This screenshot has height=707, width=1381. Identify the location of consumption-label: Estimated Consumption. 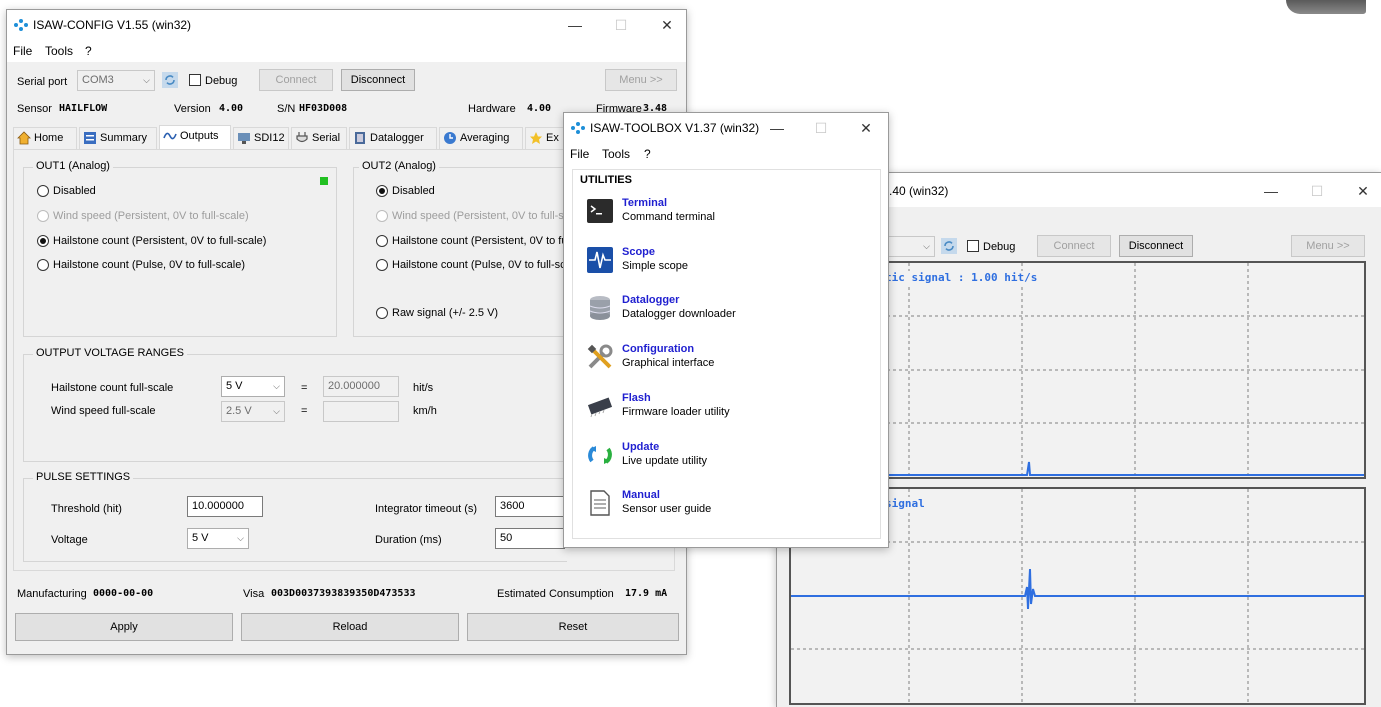
(555, 594).